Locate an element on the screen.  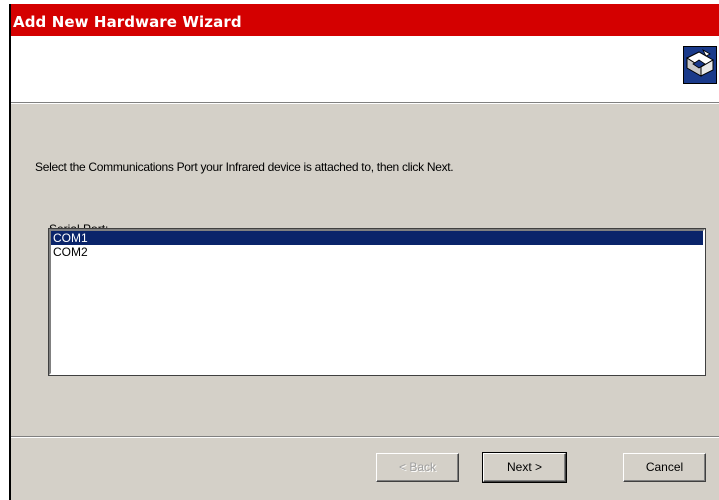
window-title: Add New Hardware Wizard is located at coordinates (127, 22).